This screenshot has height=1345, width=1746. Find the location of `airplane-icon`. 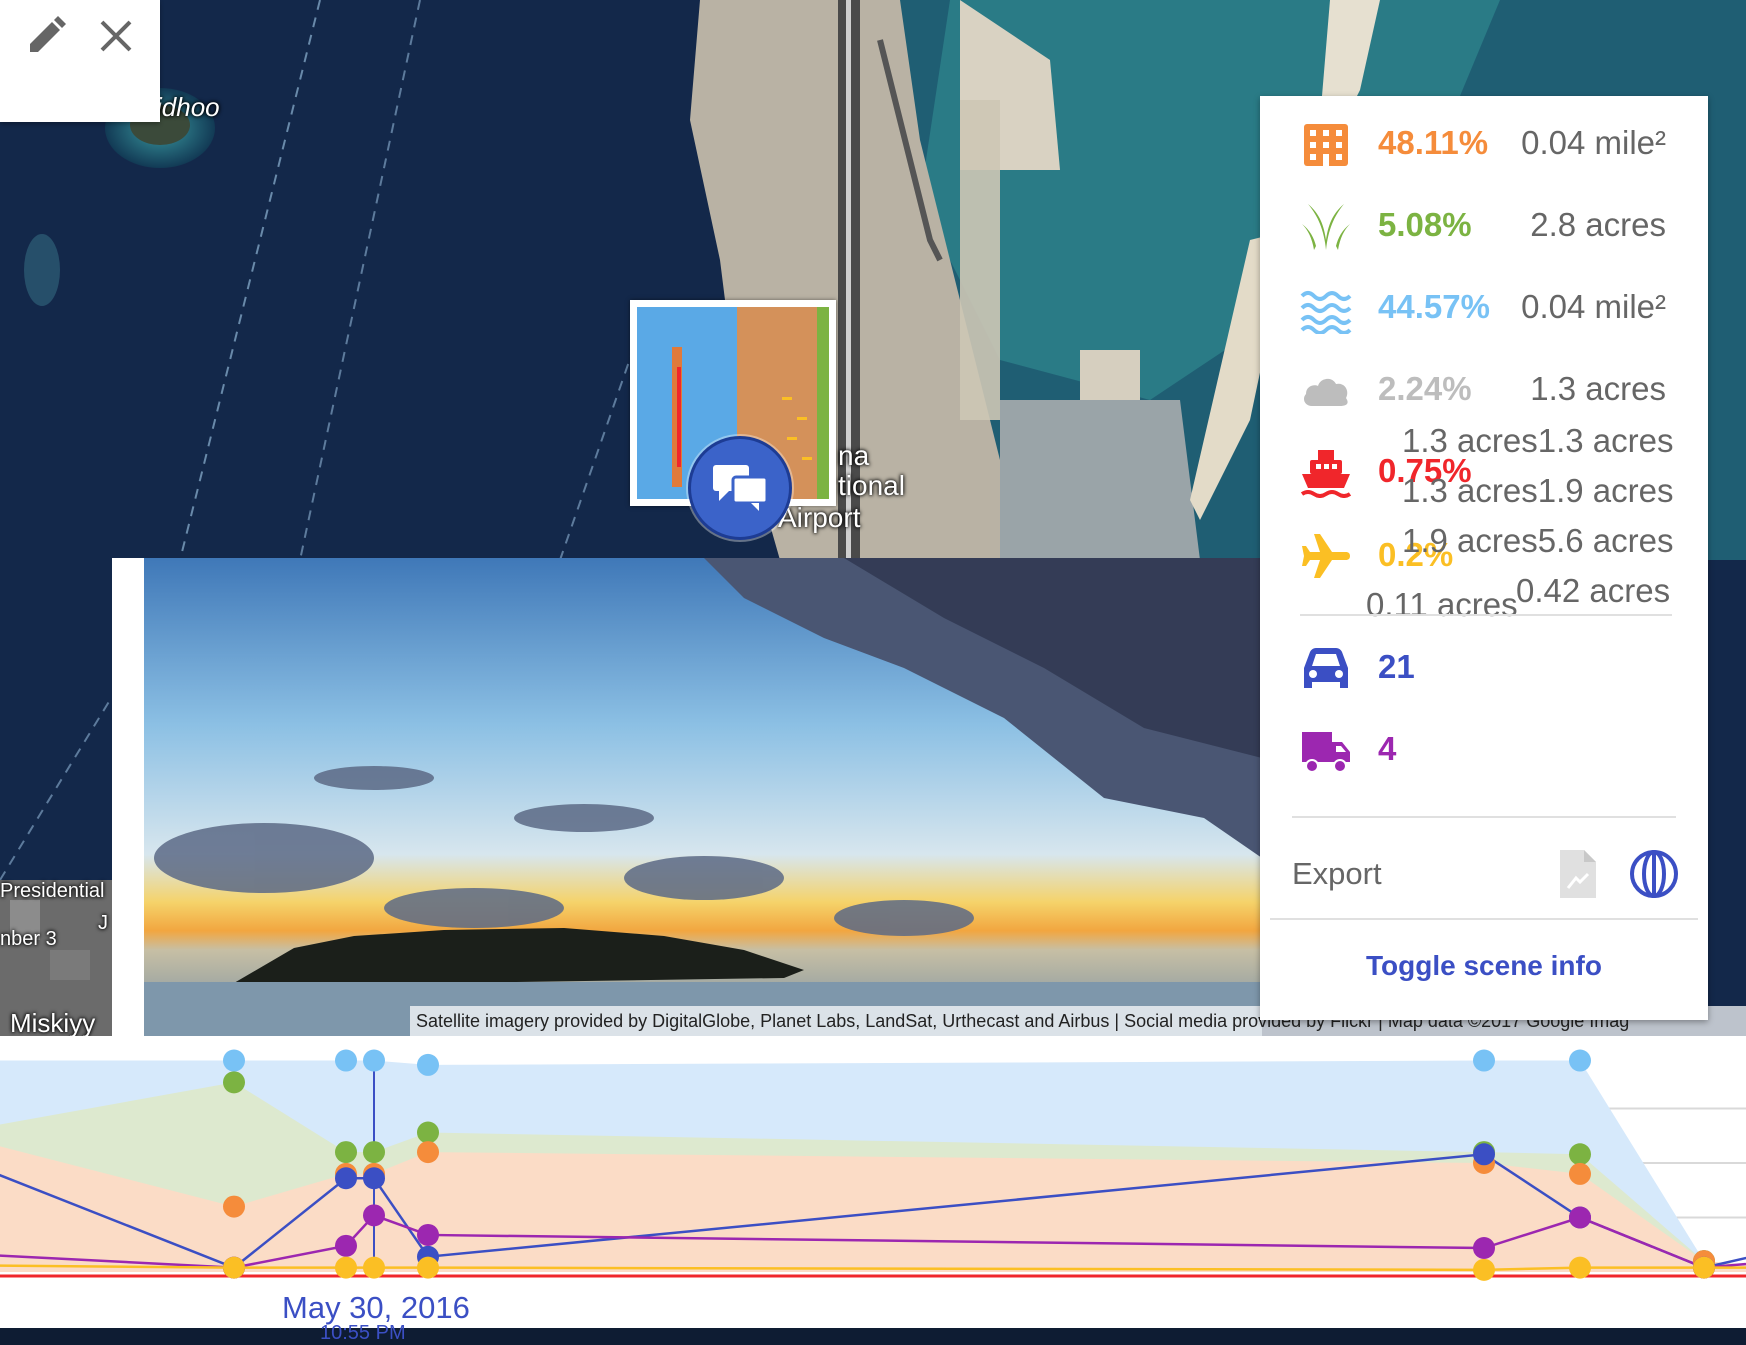

airplane-icon is located at coordinates (1326, 556).